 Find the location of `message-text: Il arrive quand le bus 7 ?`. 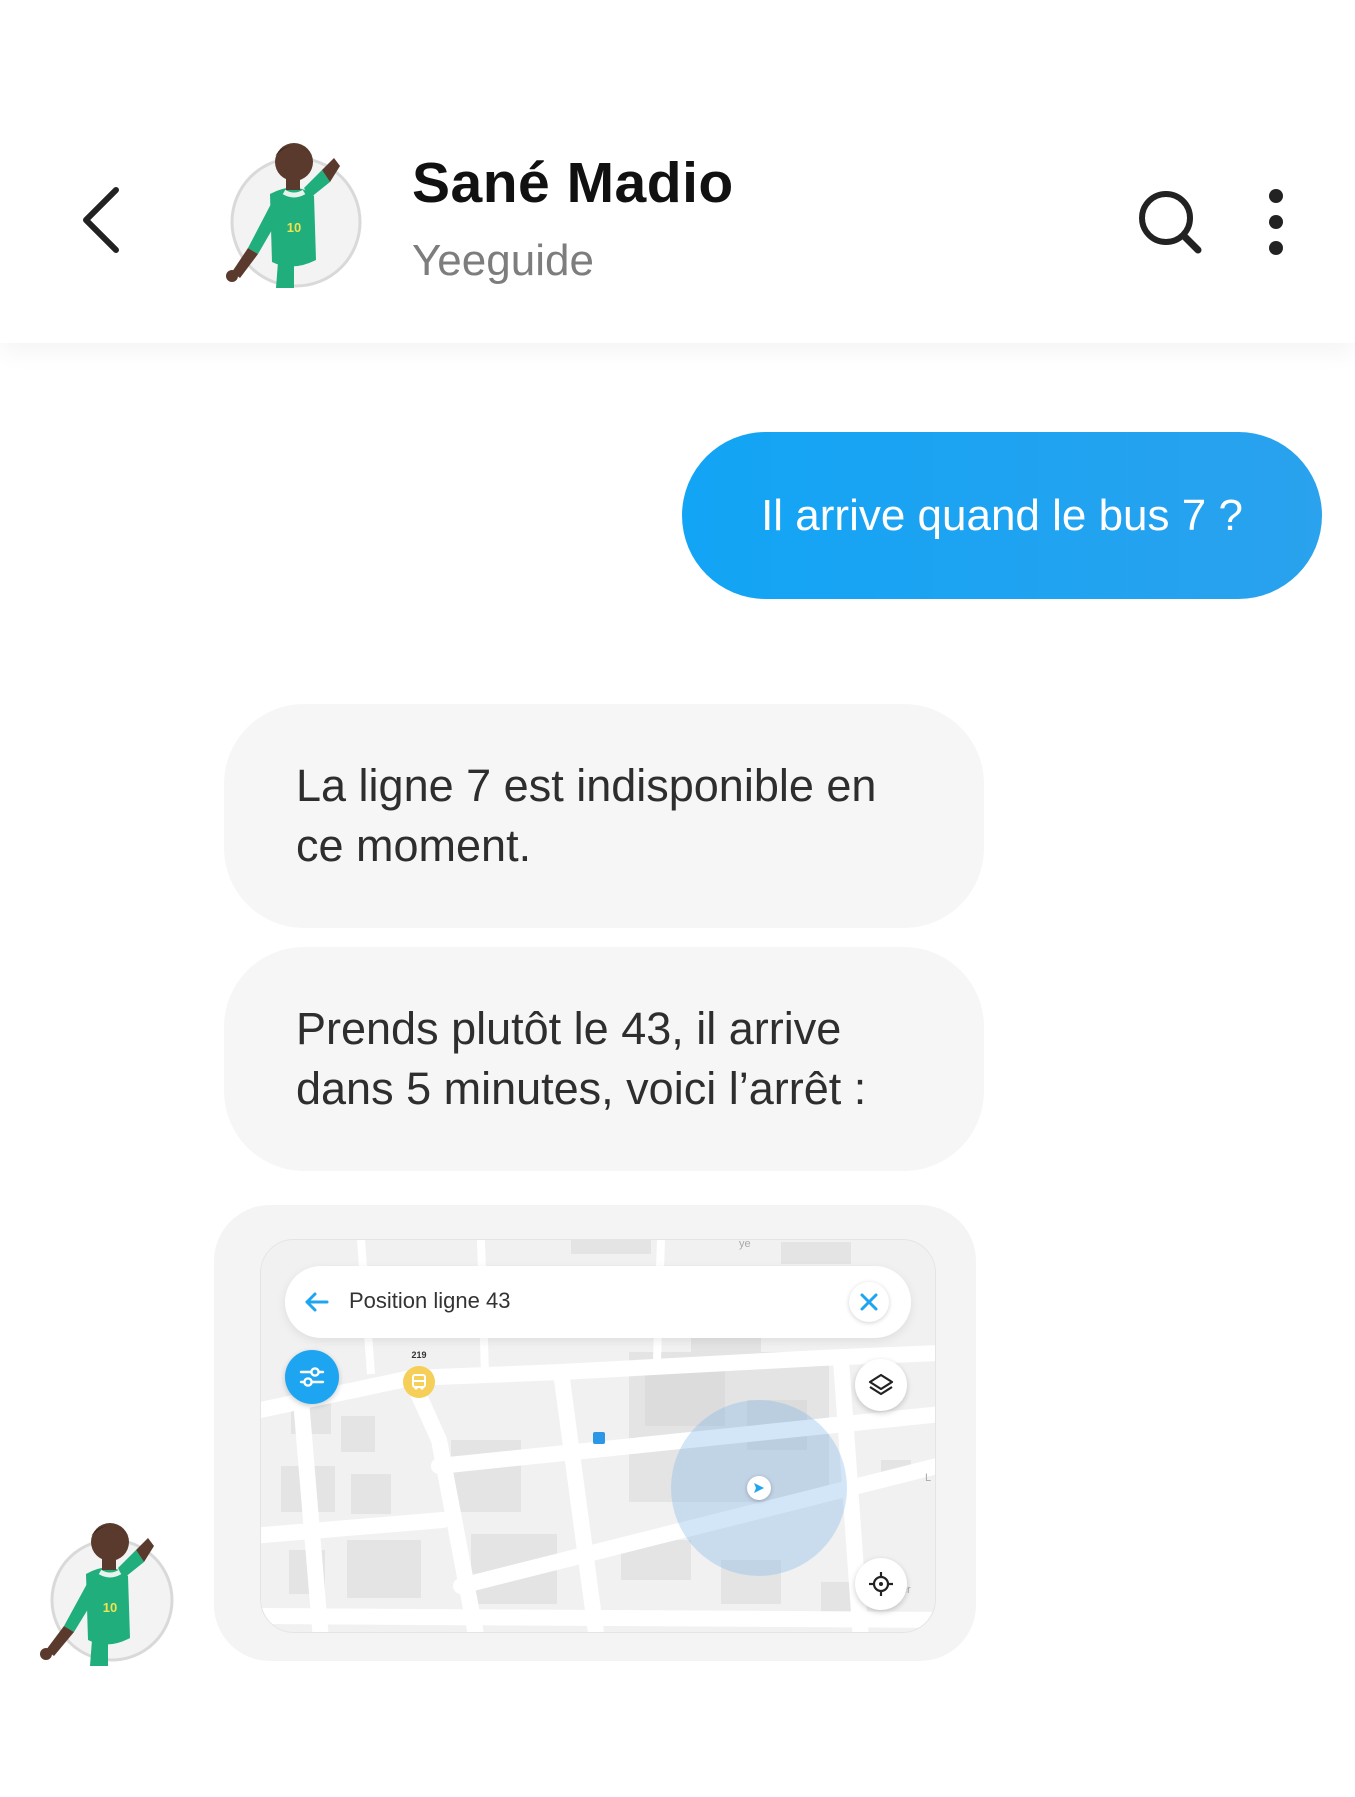

message-text: Il arrive quand le bus 7 ? is located at coordinates (1002, 515).